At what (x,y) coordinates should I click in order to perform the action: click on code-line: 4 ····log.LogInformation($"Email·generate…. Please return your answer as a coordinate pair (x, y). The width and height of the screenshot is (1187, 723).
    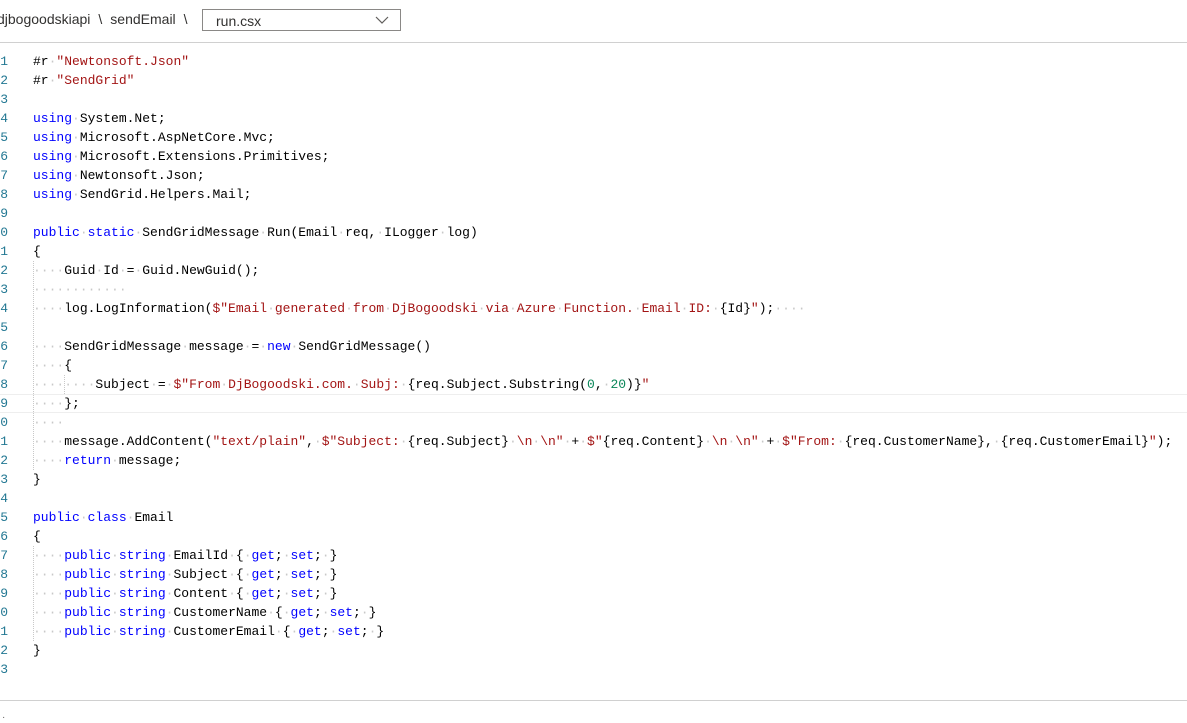
    Looking at the image, I should click on (593, 308).